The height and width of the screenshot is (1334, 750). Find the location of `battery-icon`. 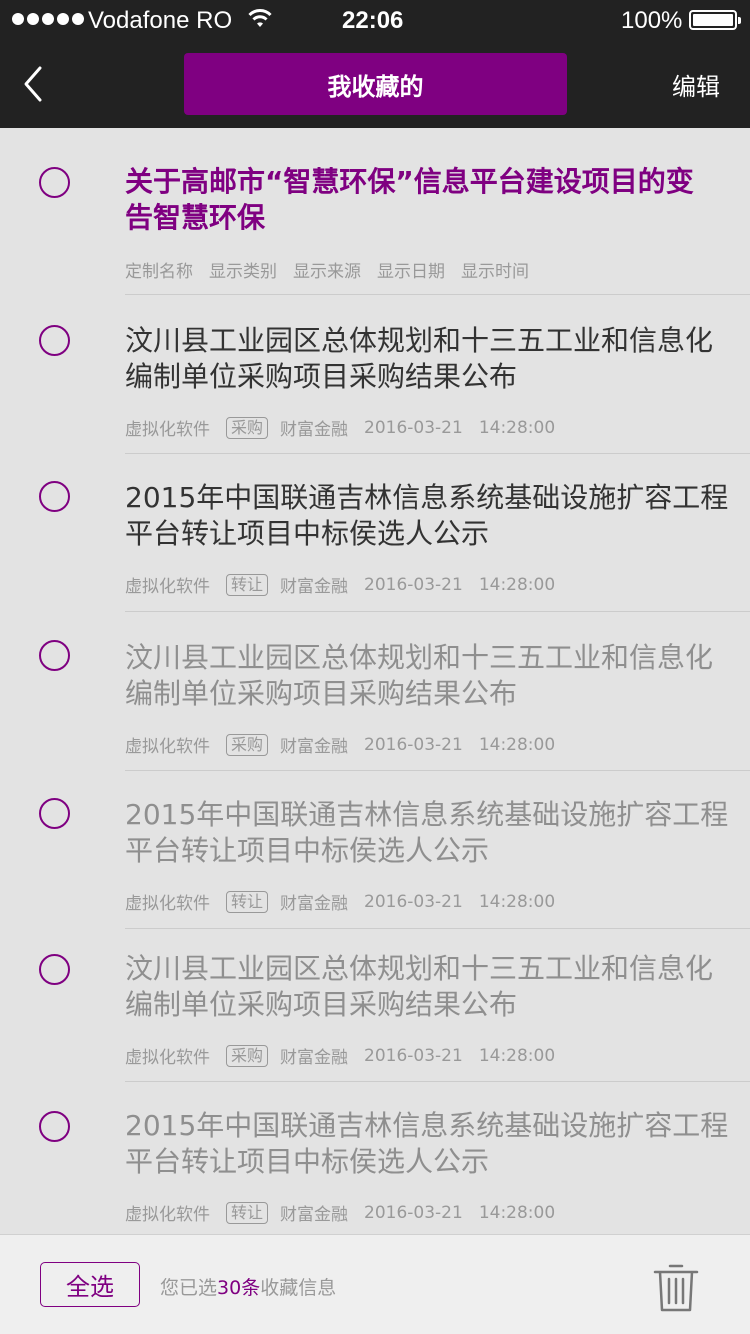

battery-icon is located at coordinates (715, 20).